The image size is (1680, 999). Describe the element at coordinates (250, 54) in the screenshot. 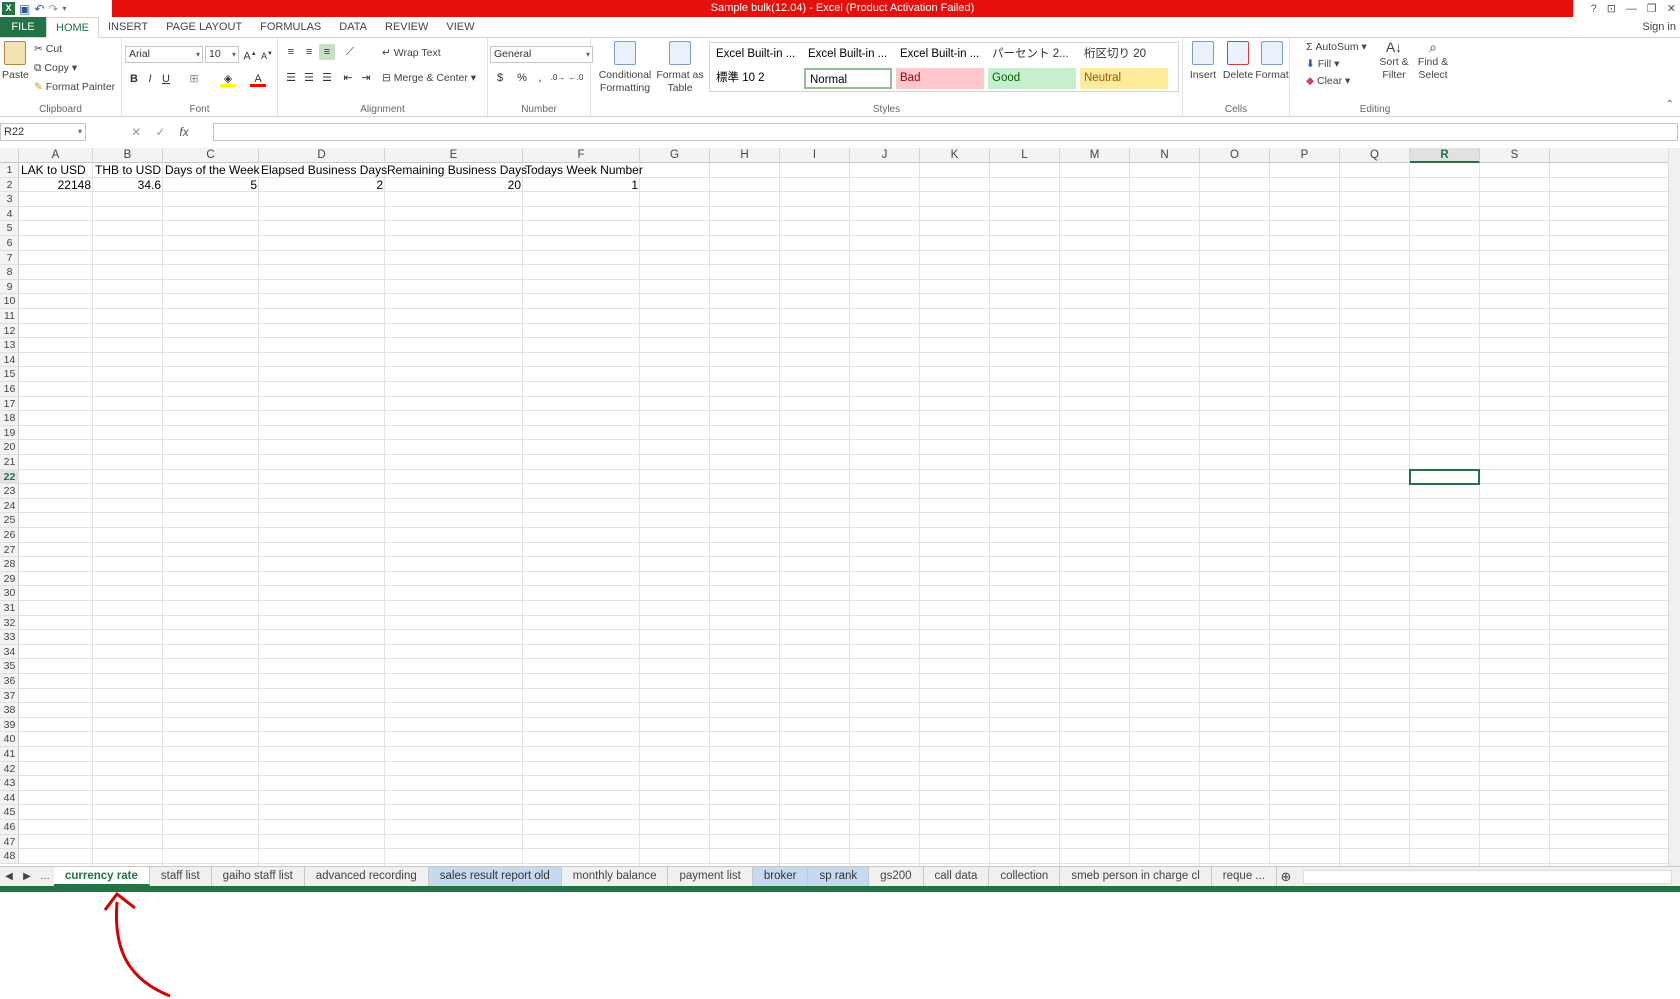

I see `grow-font-icon: A▲` at that location.